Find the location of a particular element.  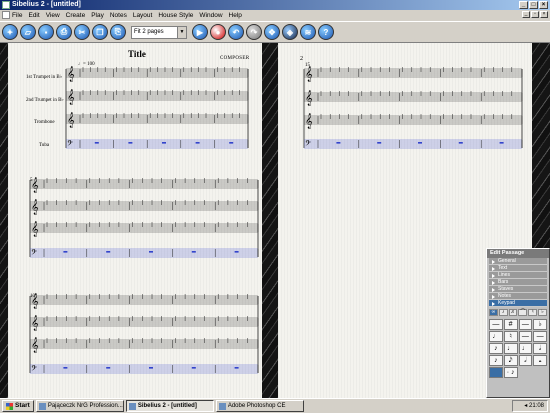

undo-icon: ↶ is located at coordinates (236, 32).